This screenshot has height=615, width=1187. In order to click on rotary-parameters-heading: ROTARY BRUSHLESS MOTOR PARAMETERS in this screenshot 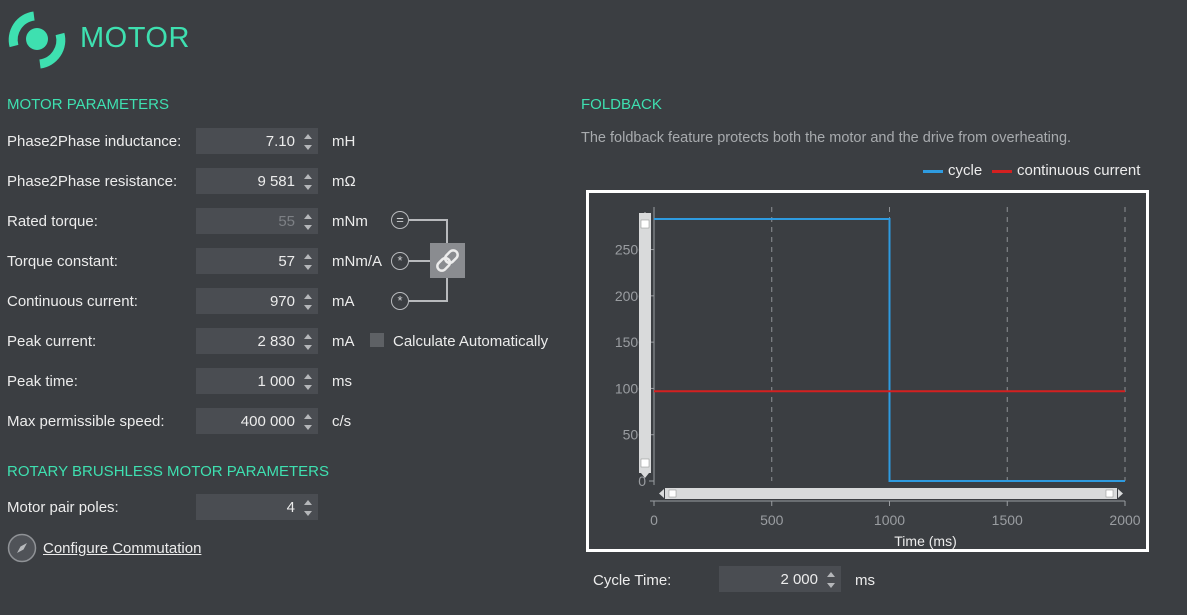, I will do `click(168, 471)`.